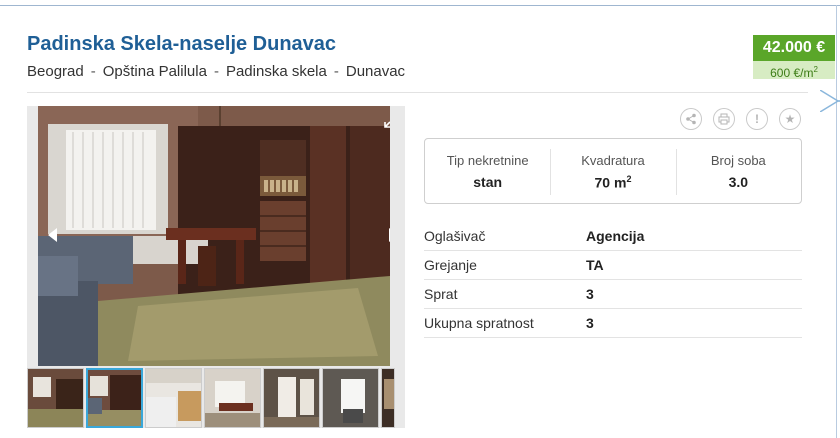 This screenshot has height=438, width=840. I want to click on side-tab-icon, so click(830, 101).